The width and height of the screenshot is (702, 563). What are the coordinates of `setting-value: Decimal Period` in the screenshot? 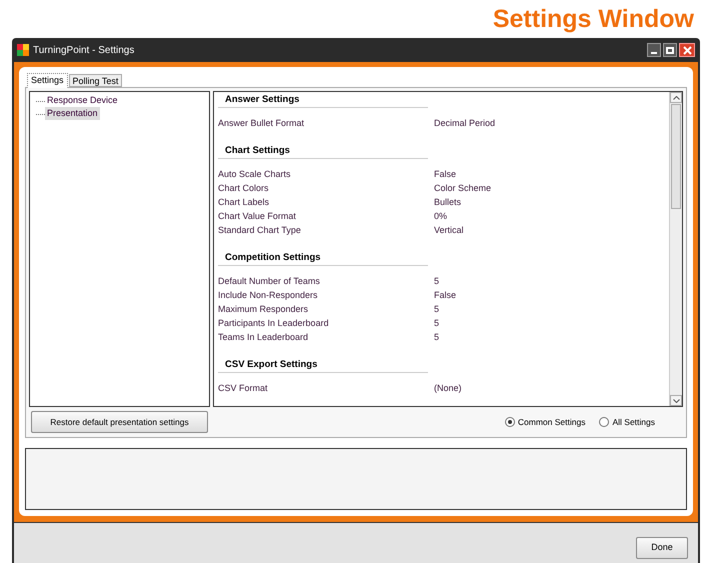 It's located at (465, 124).